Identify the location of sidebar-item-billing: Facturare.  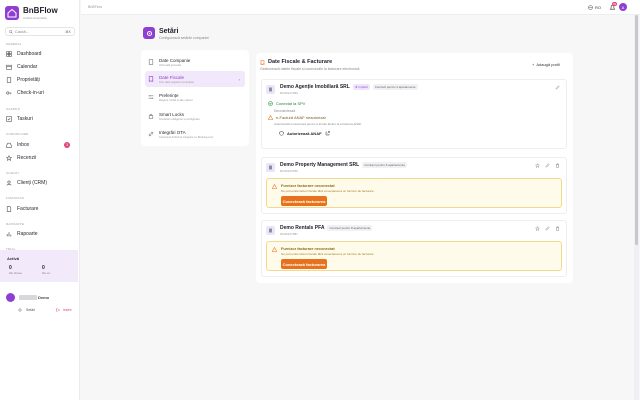
(40, 209).